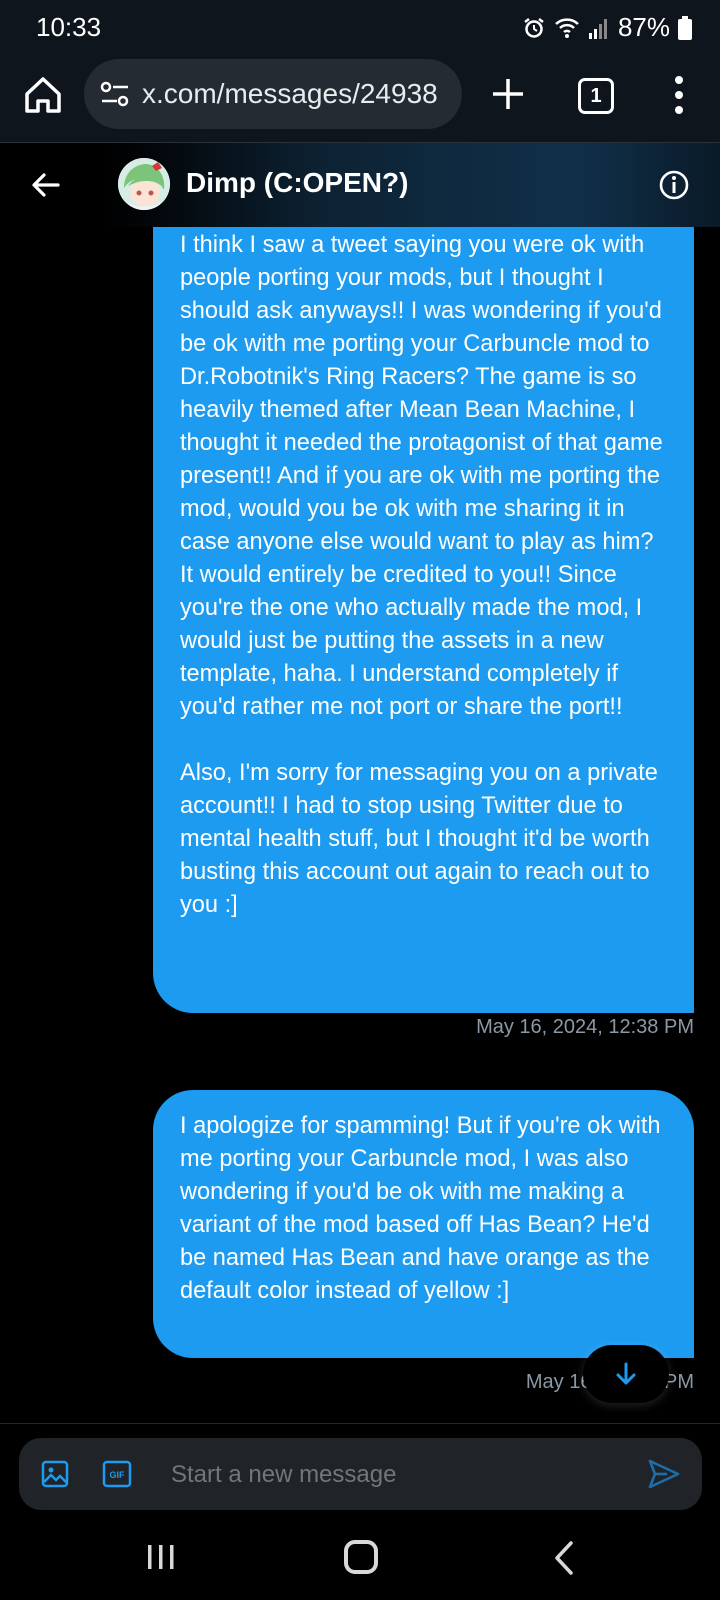  I want to click on svg-text: GIF, so click(118, 1475).